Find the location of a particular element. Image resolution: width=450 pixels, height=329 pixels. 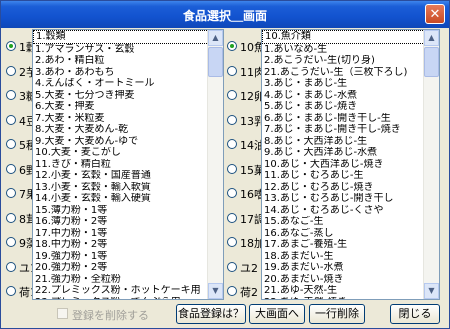

list-item: 16.あなご-蒸し is located at coordinates (350, 234).